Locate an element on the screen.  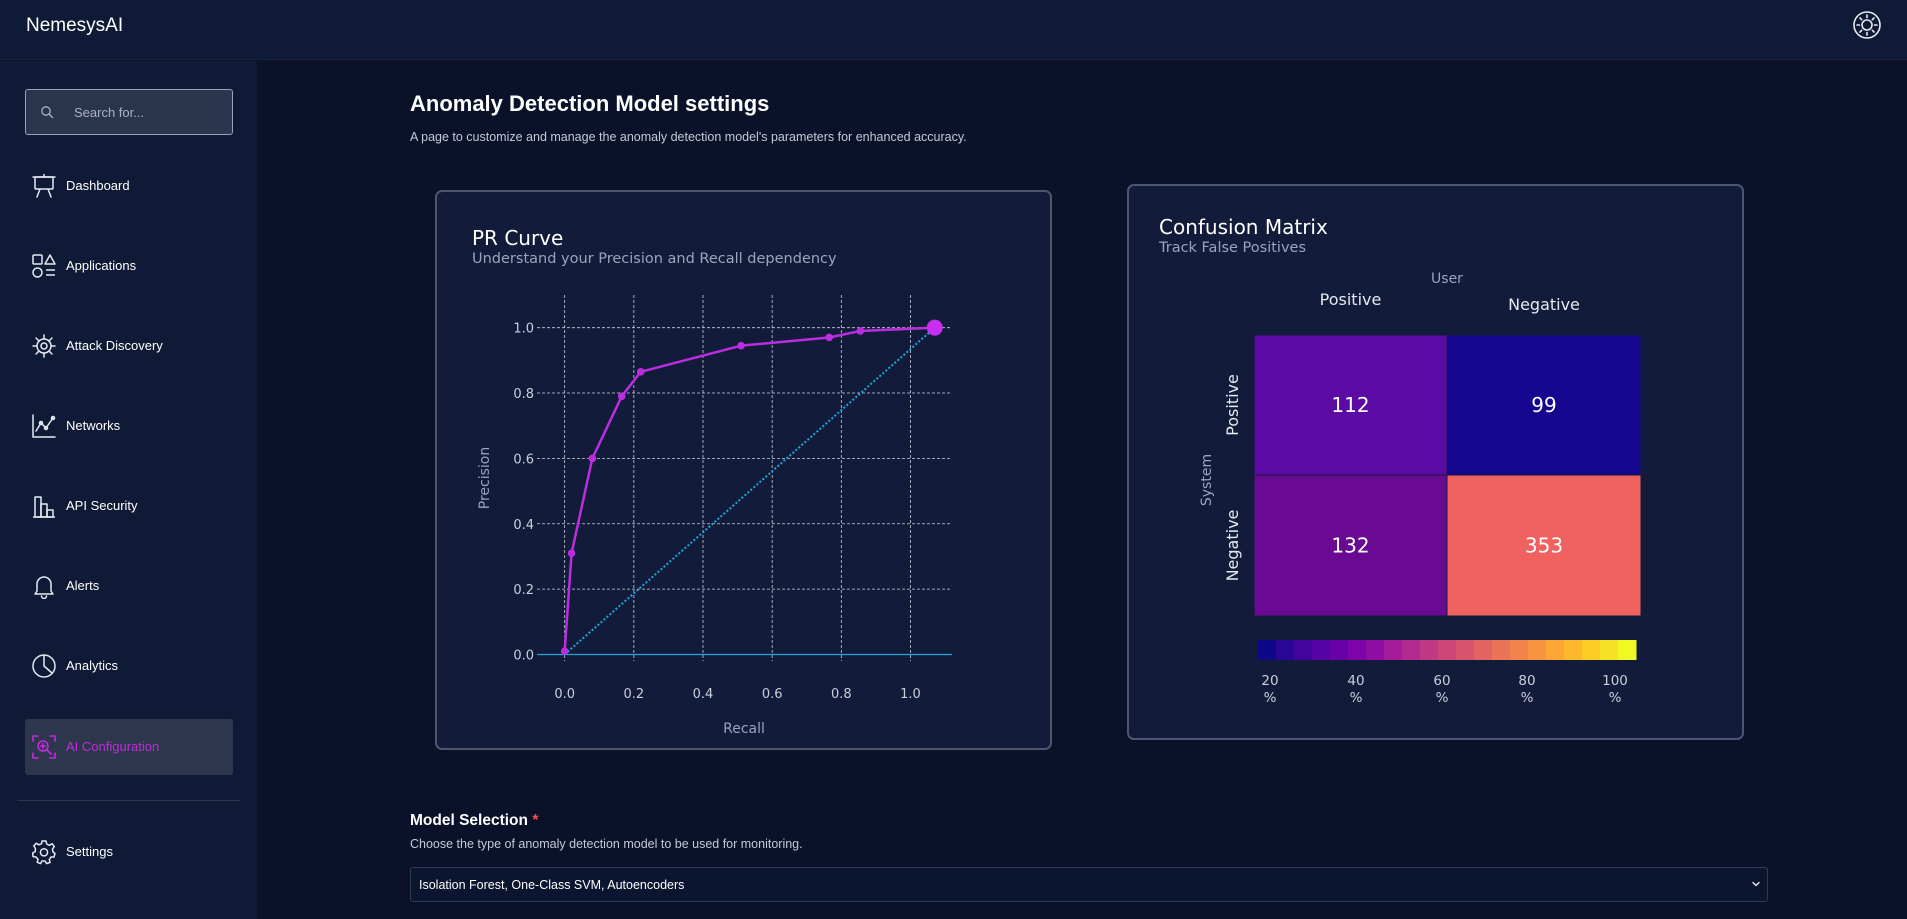
sidebar-item-analytics: Analytics is located at coordinates (129, 666).